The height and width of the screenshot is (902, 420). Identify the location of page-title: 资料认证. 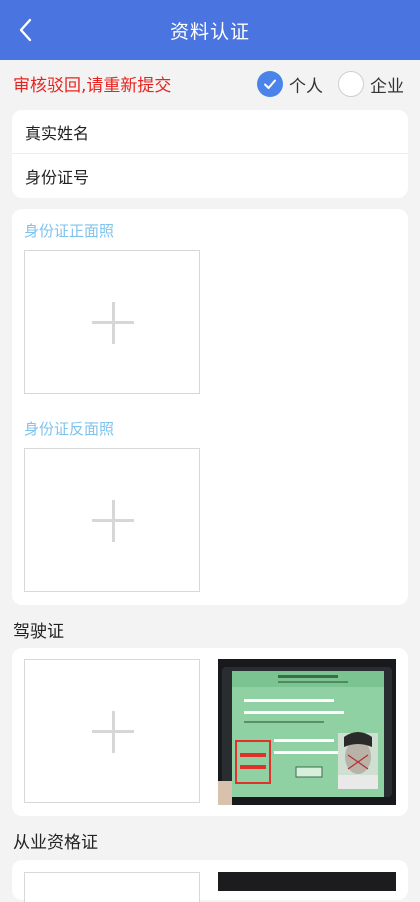
(209, 31).